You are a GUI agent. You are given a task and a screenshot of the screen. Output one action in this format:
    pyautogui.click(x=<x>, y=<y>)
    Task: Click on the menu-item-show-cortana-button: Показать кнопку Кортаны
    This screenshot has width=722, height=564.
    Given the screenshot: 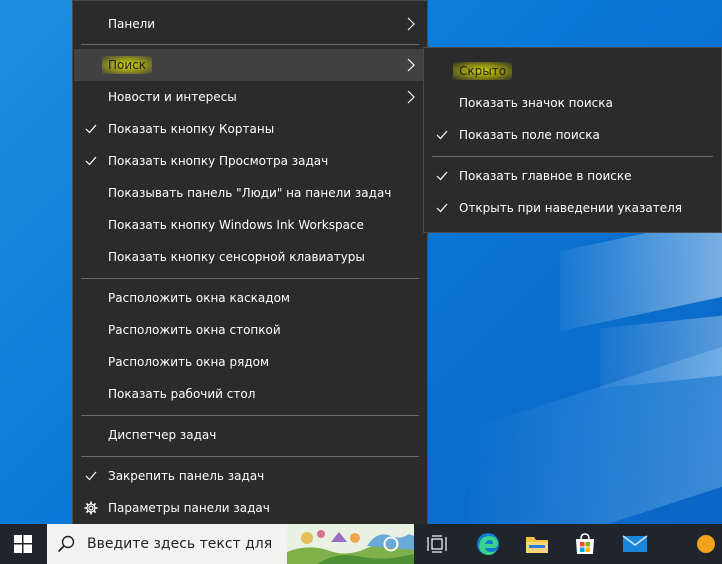 What is the action you would take?
    pyautogui.click(x=250, y=129)
    